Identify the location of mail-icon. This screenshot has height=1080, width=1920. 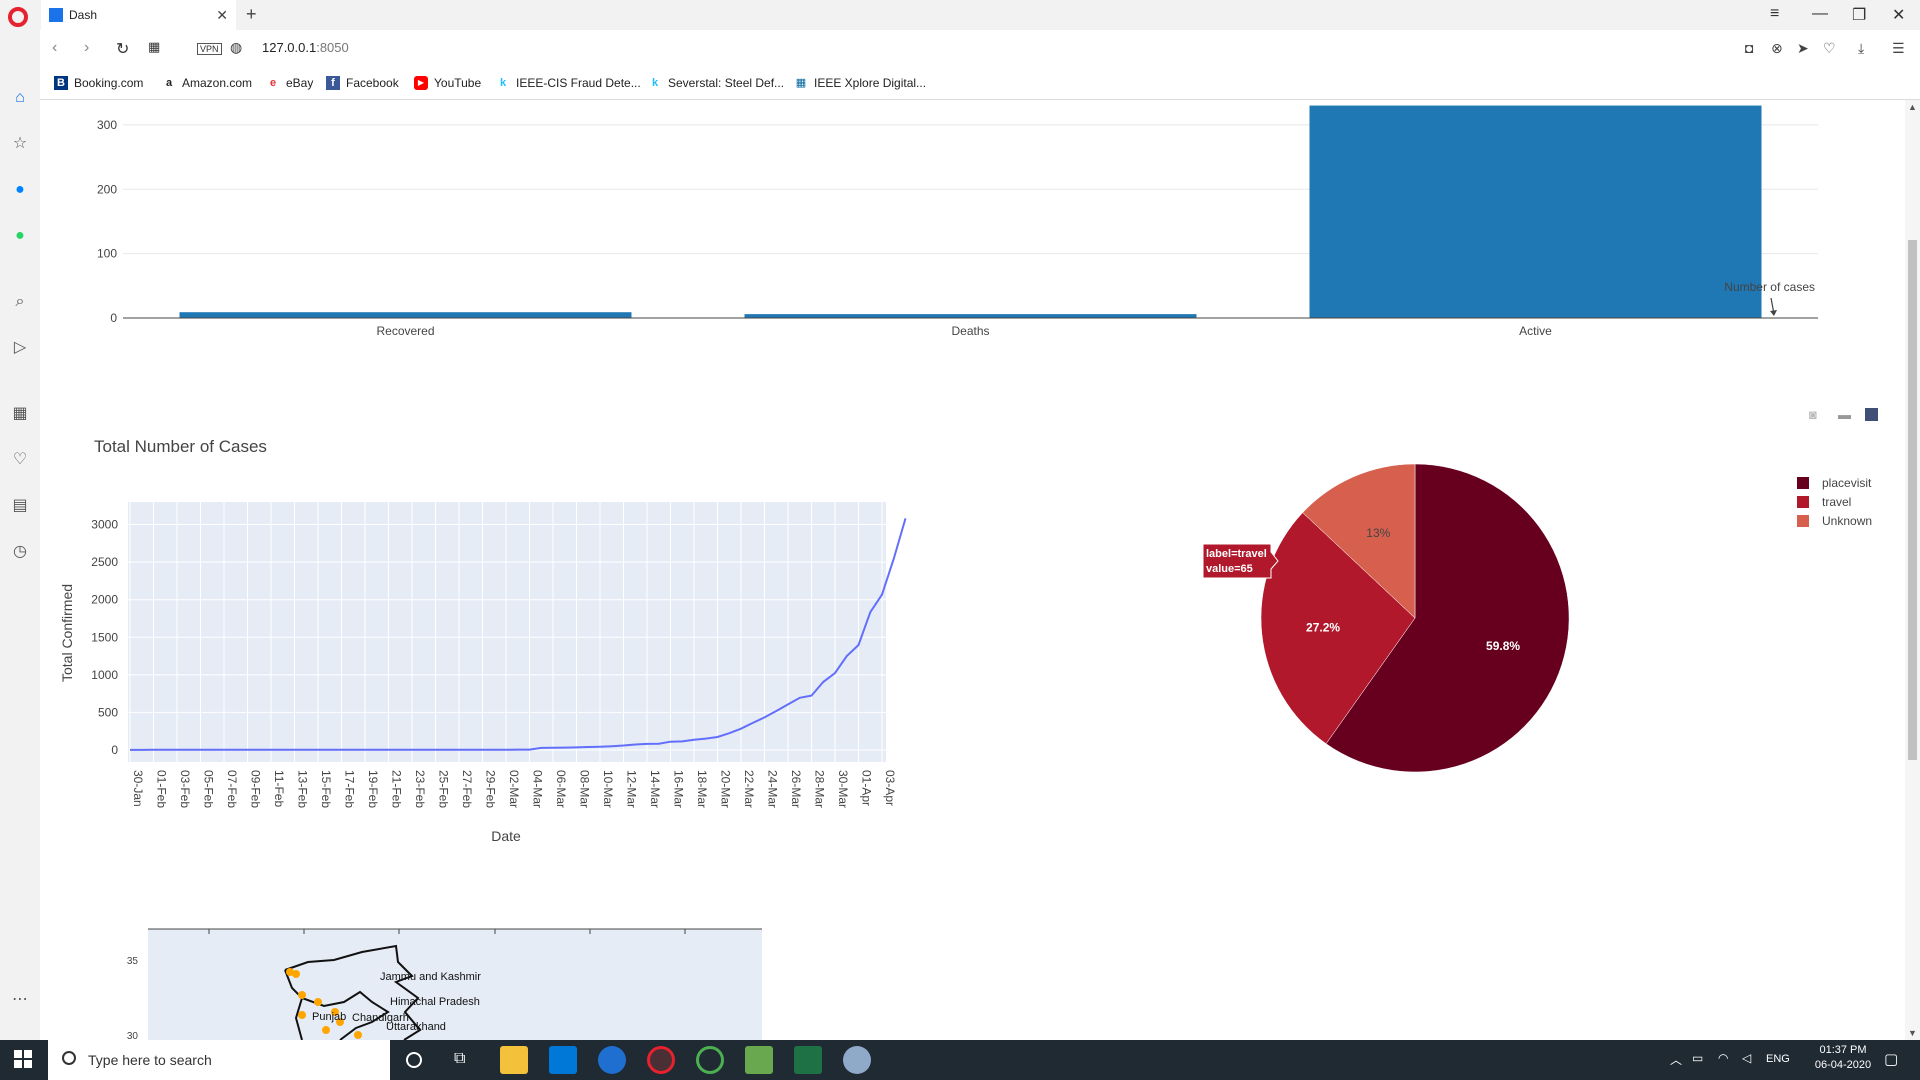
(563, 1060).